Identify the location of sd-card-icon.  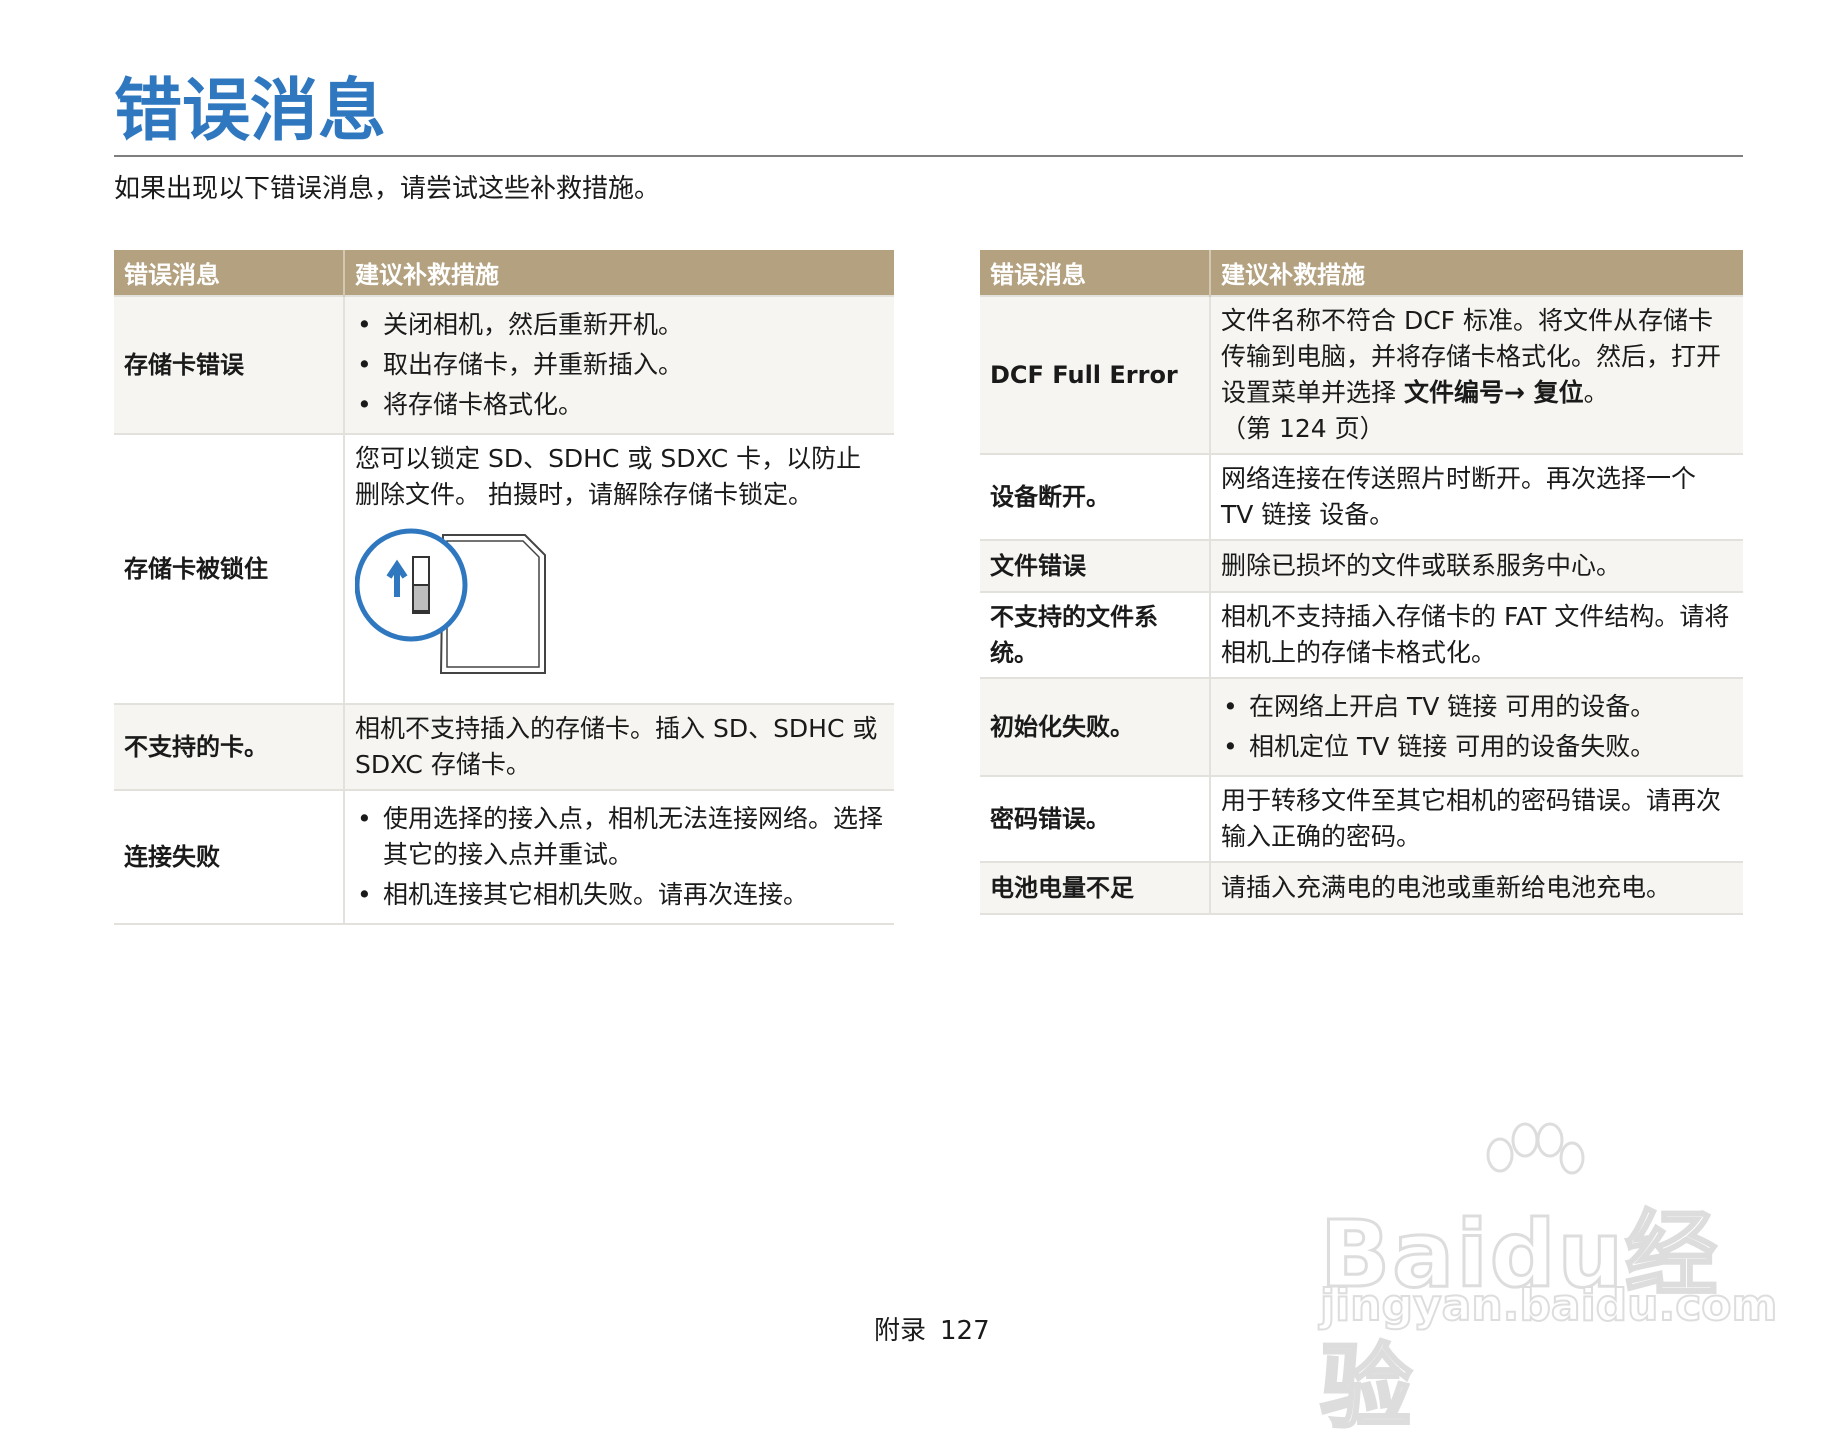
(450, 601).